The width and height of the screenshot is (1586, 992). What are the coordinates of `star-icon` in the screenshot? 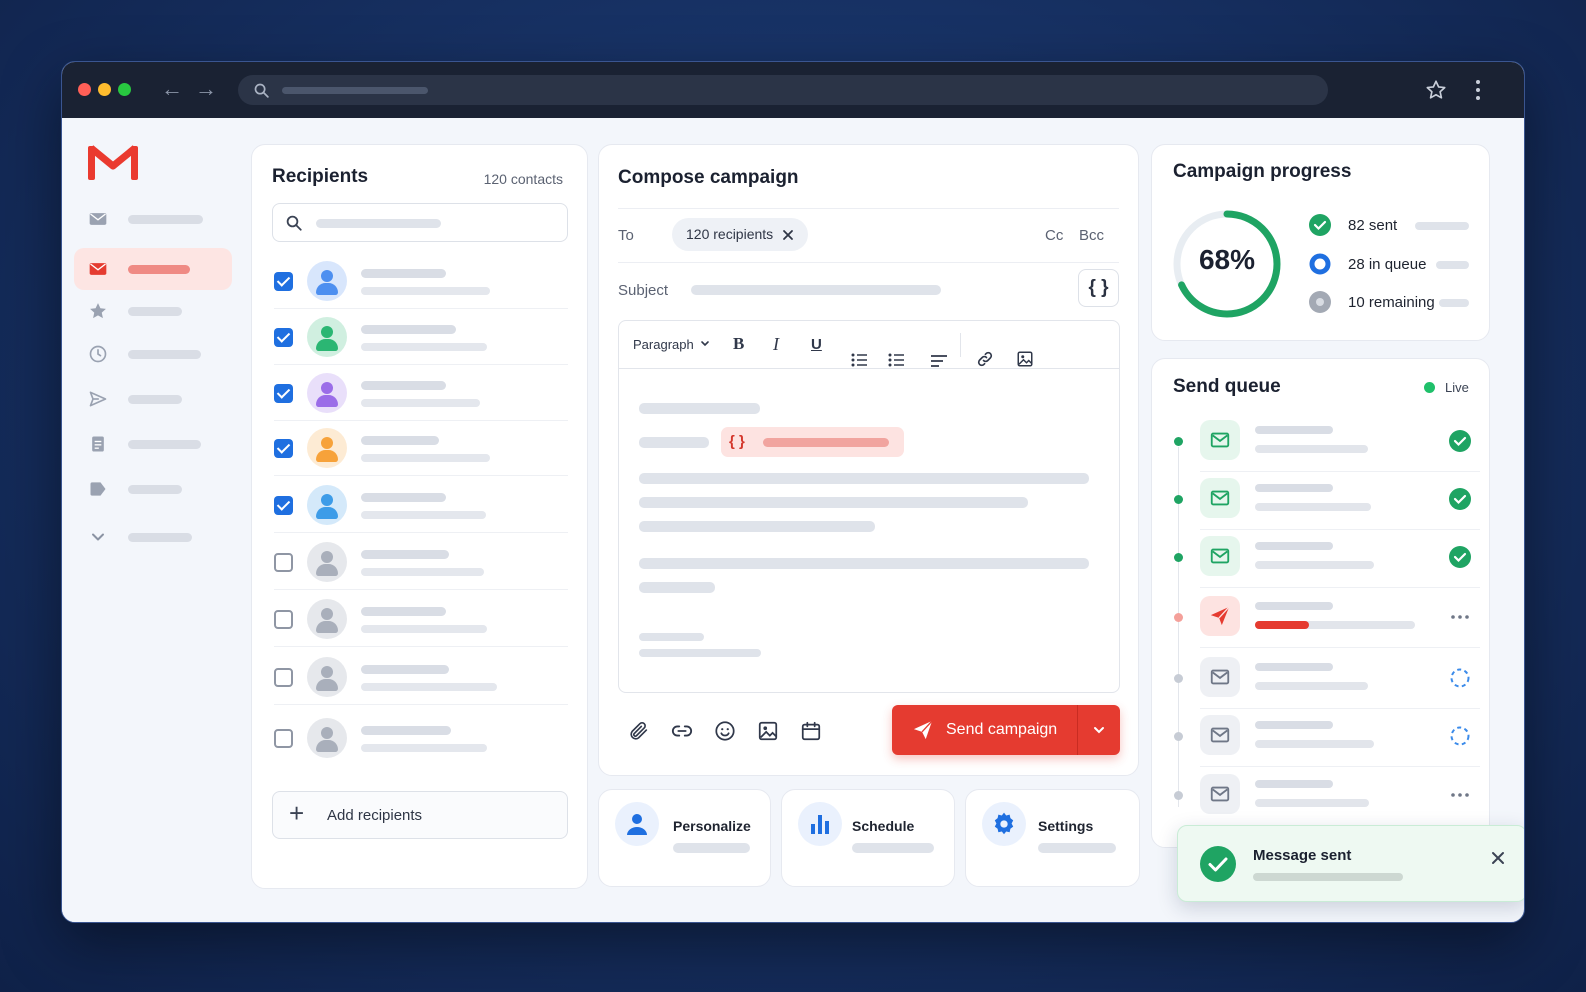 It's located at (1436, 90).